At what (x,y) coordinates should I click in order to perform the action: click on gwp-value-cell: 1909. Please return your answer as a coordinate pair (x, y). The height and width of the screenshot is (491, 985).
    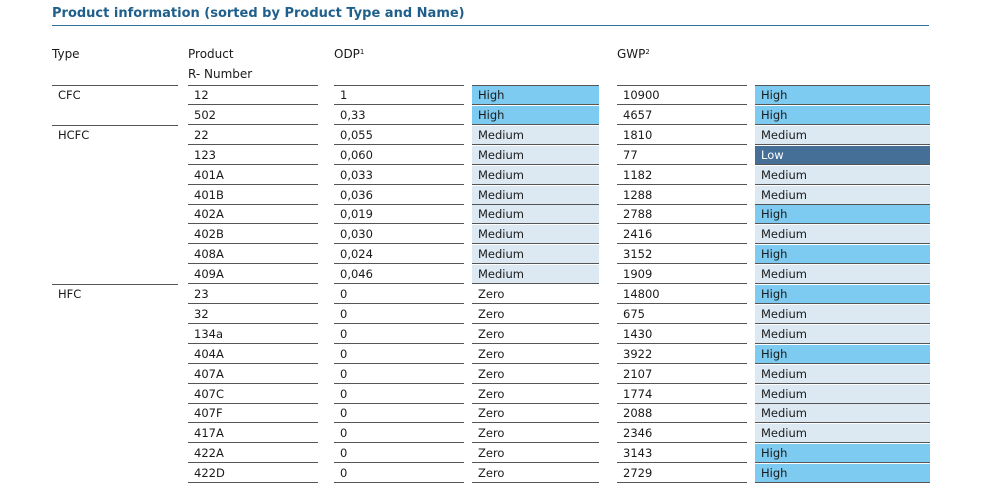
    Looking at the image, I should click on (682, 275).